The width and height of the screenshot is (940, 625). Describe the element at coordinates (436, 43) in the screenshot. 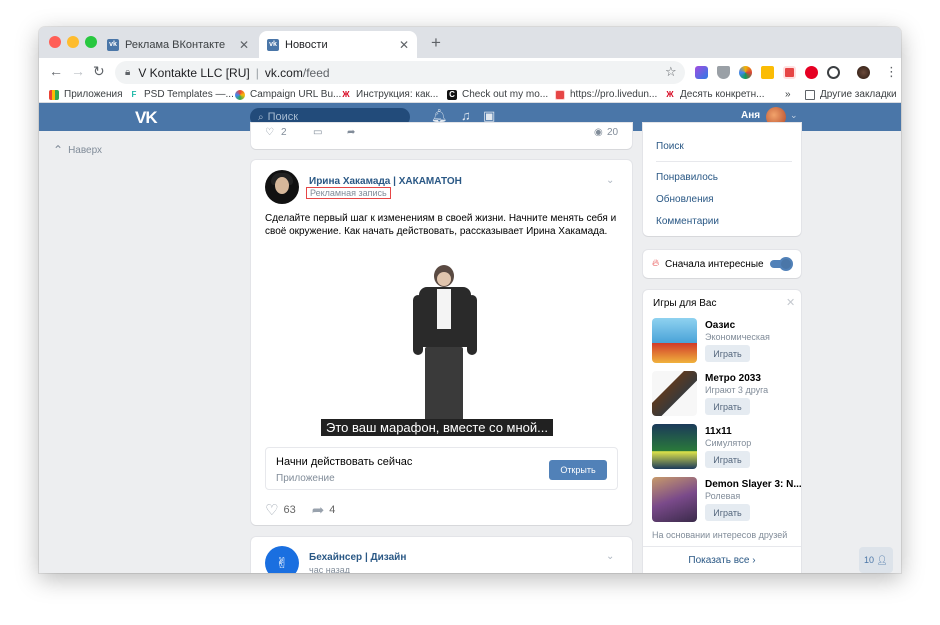

I see `new-tab-plus-icon: +` at that location.